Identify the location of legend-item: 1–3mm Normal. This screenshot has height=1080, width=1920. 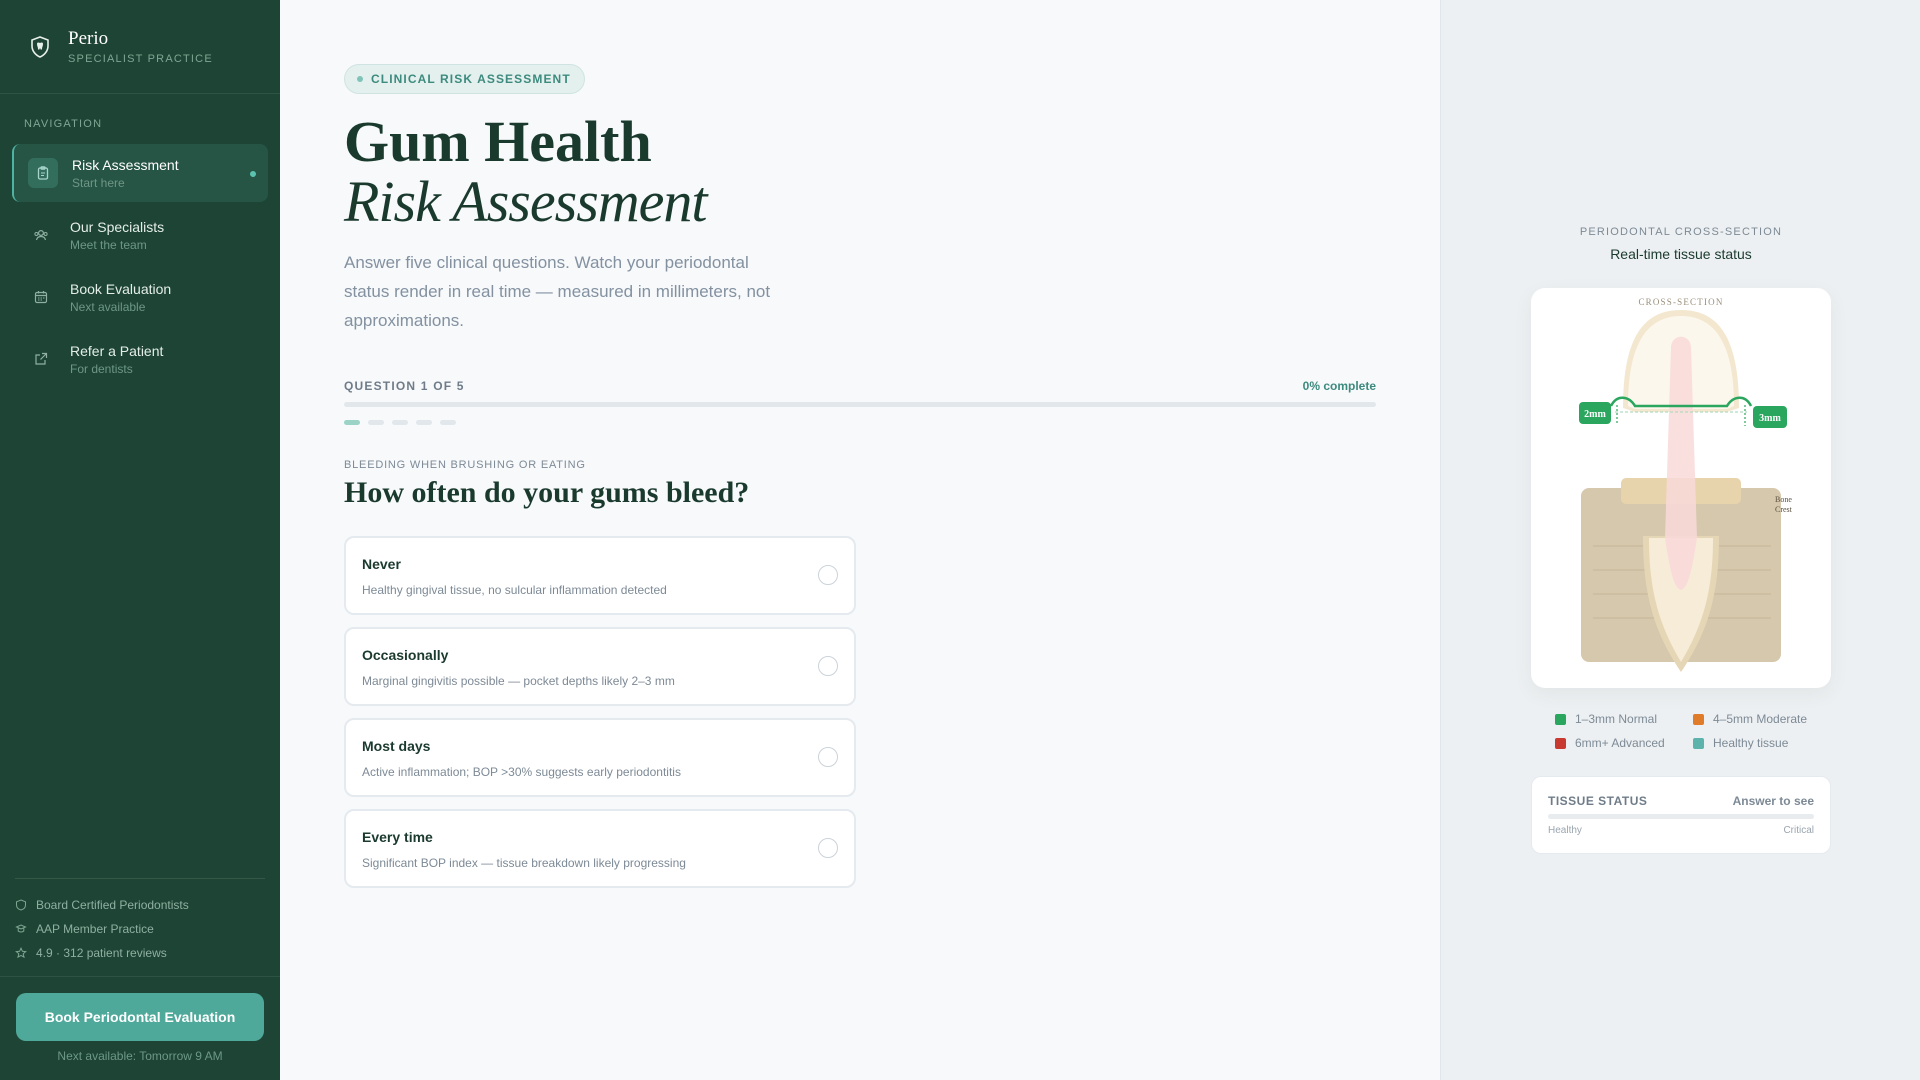
(1625, 719).